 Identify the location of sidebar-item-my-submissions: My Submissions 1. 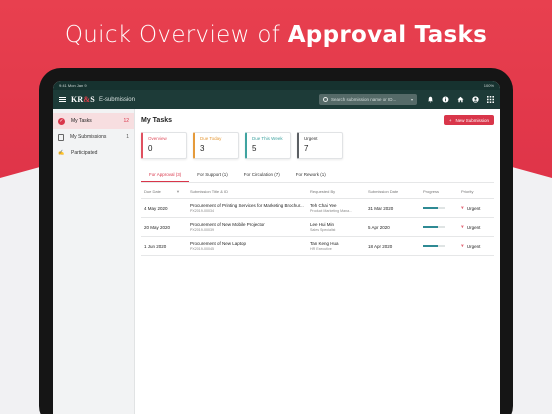
(93, 137).